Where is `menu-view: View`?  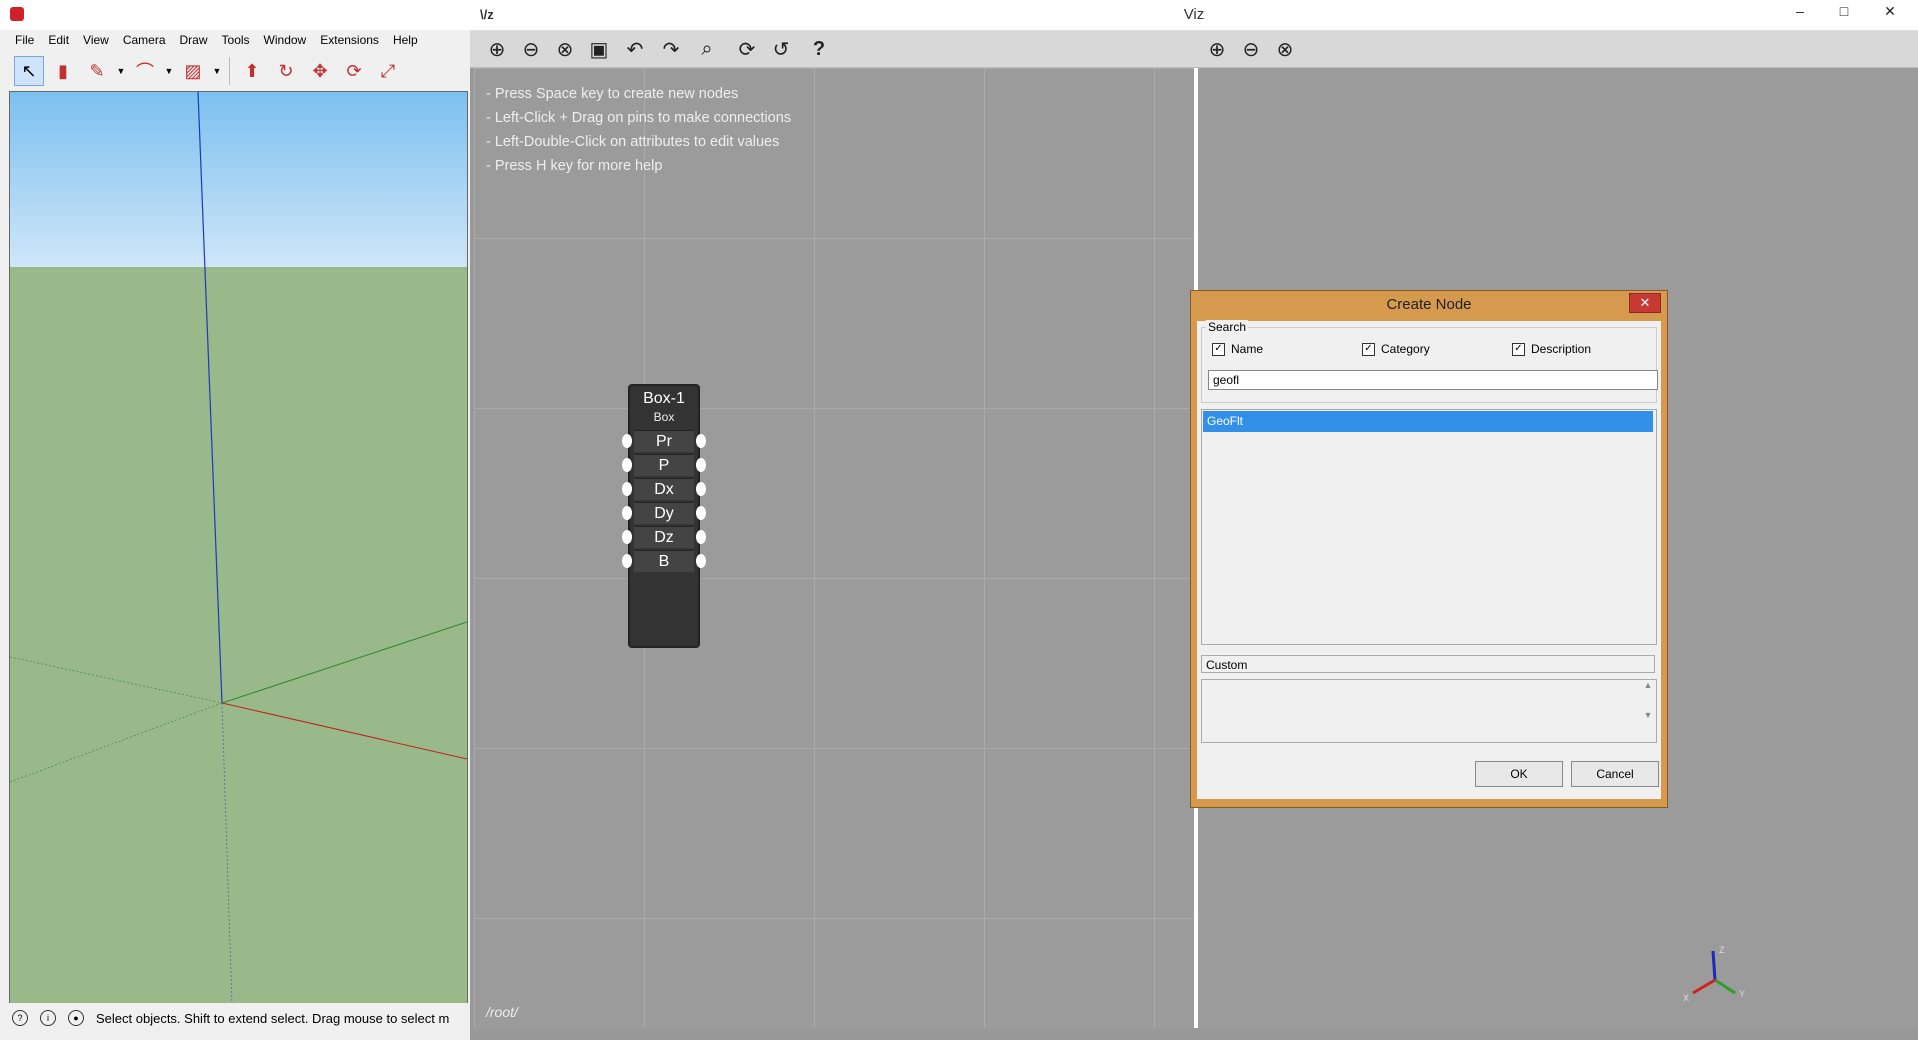 menu-view: View is located at coordinates (96, 40).